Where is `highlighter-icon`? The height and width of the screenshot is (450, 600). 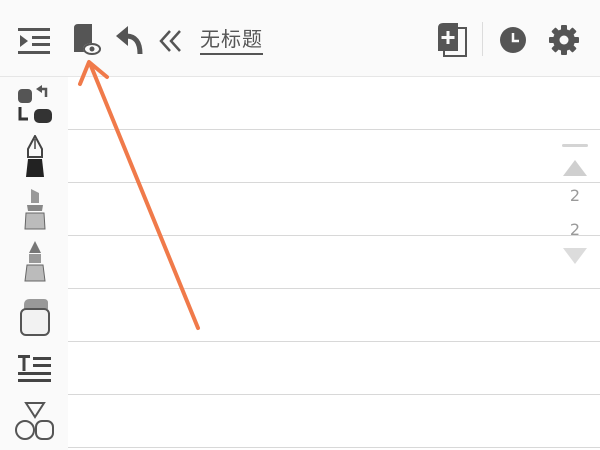 highlighter-icon is located at coordinates (35, 209).